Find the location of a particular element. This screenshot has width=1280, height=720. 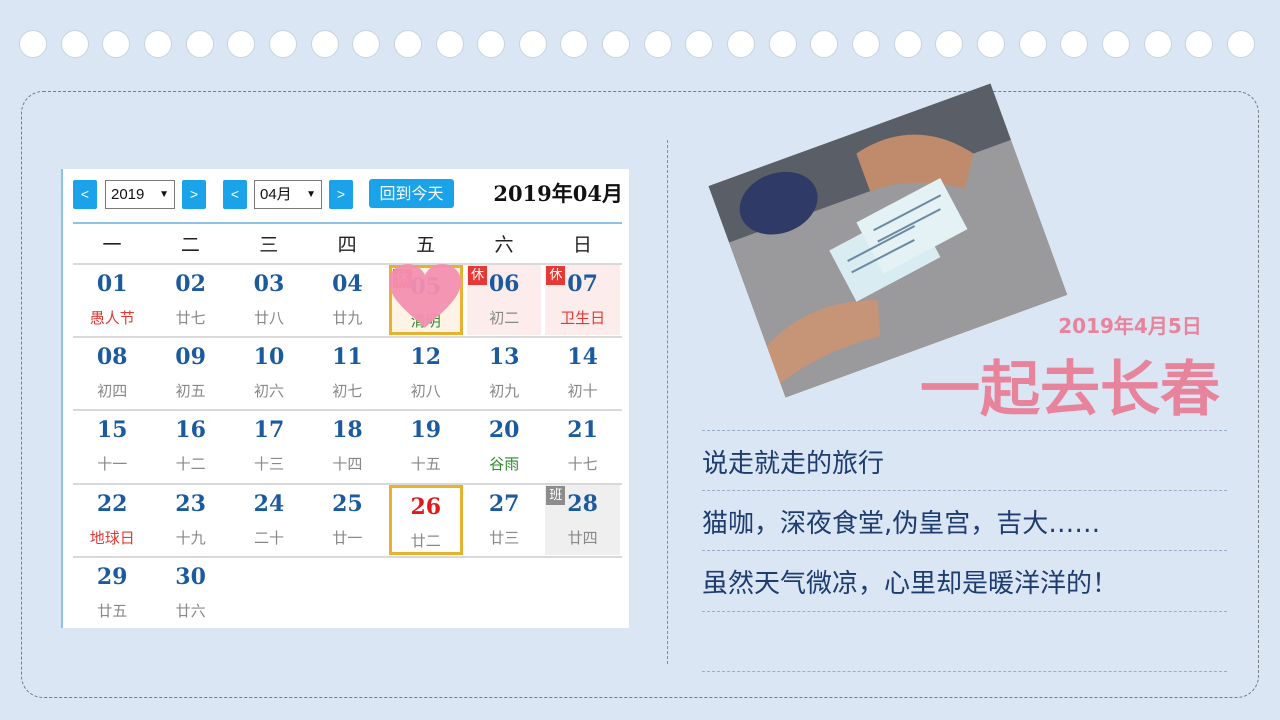

day-cell-06: 06 初二休 is located at coordinates (504, 300).